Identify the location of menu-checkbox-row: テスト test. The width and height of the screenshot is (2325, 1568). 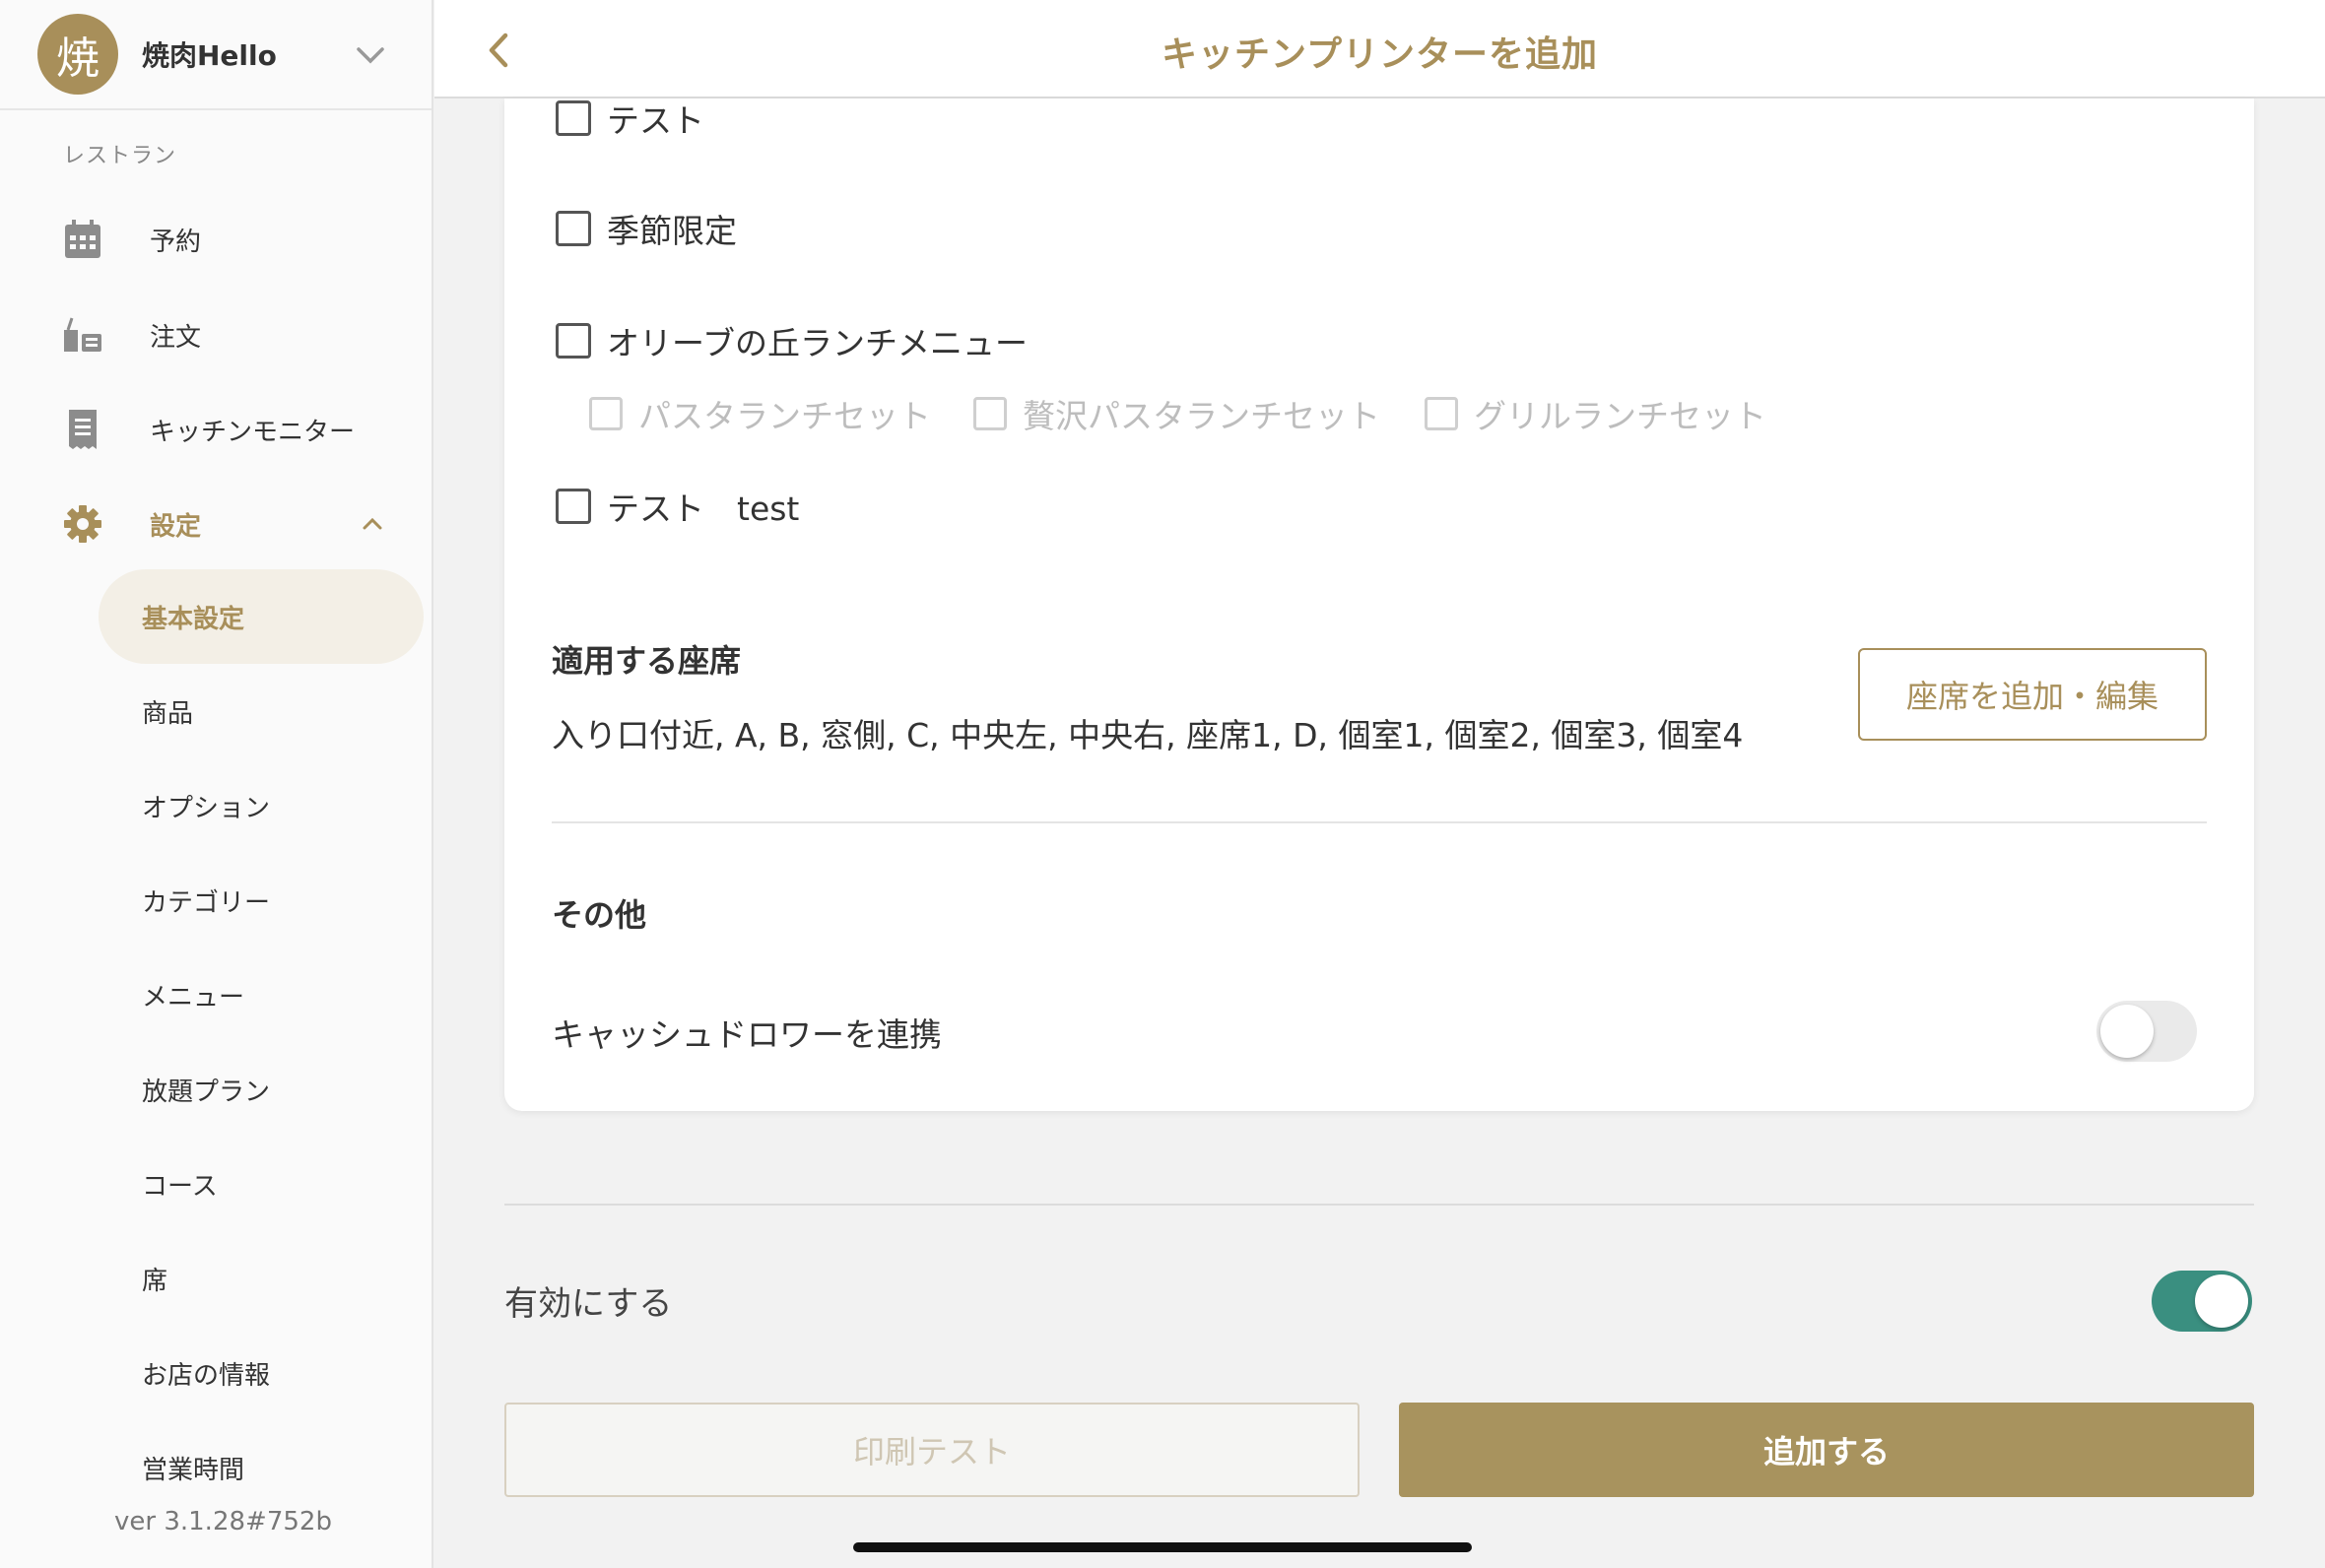
(678, 507).